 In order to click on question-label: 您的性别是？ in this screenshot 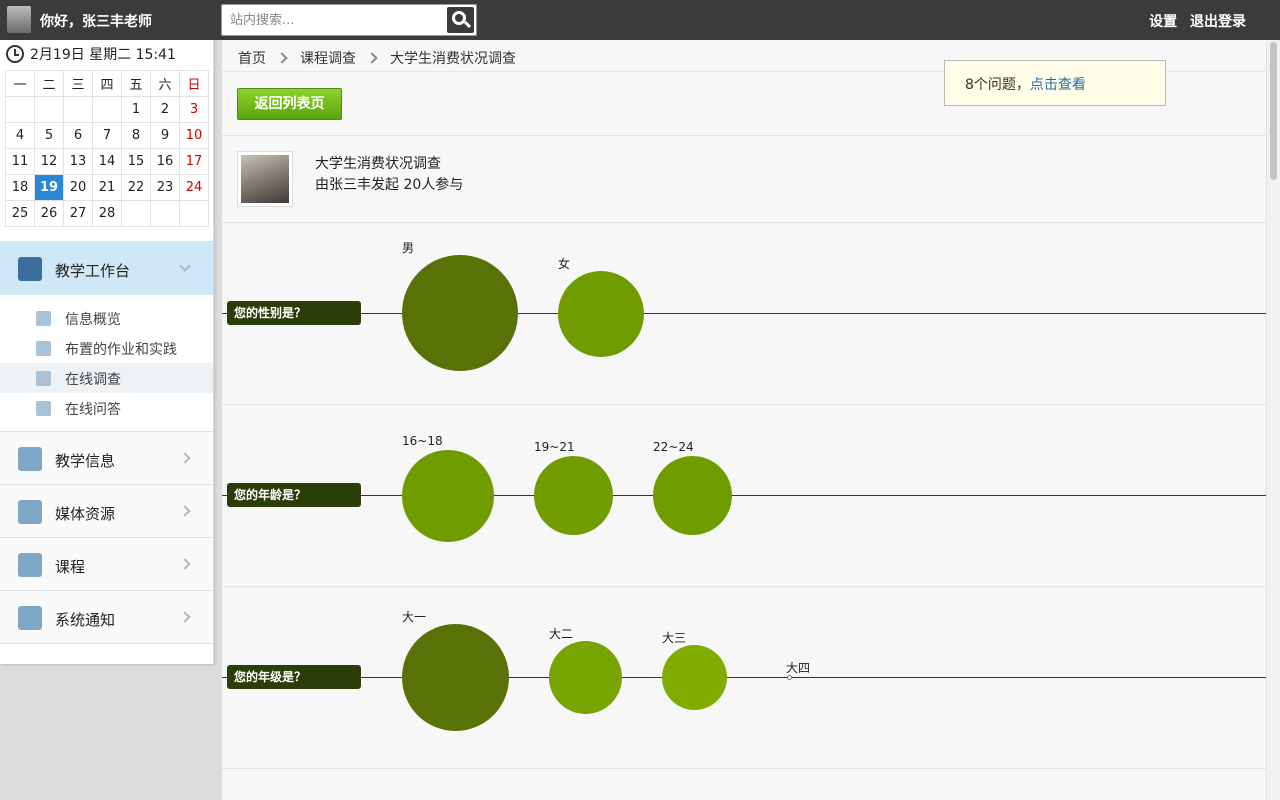, I will do `click(294, 313)`.